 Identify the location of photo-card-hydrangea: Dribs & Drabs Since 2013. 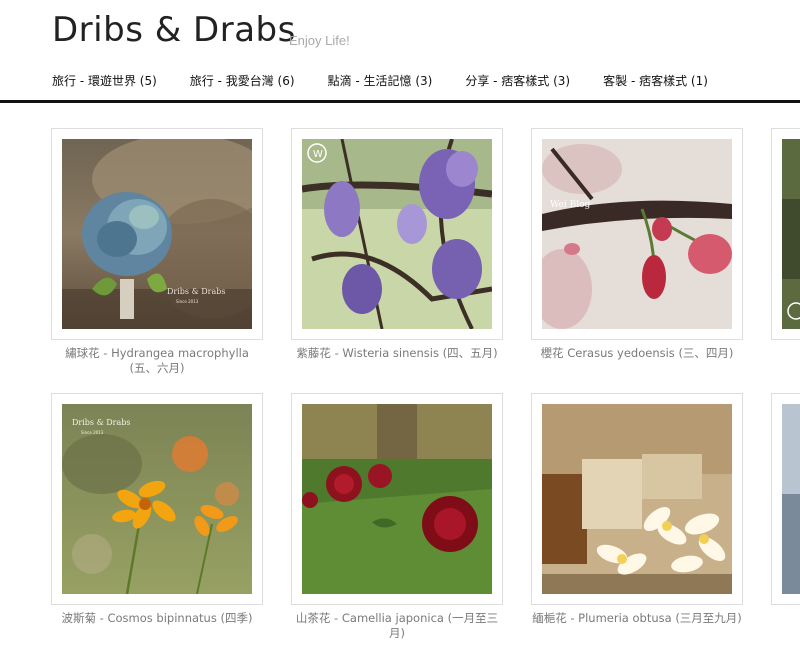
(157, 234).